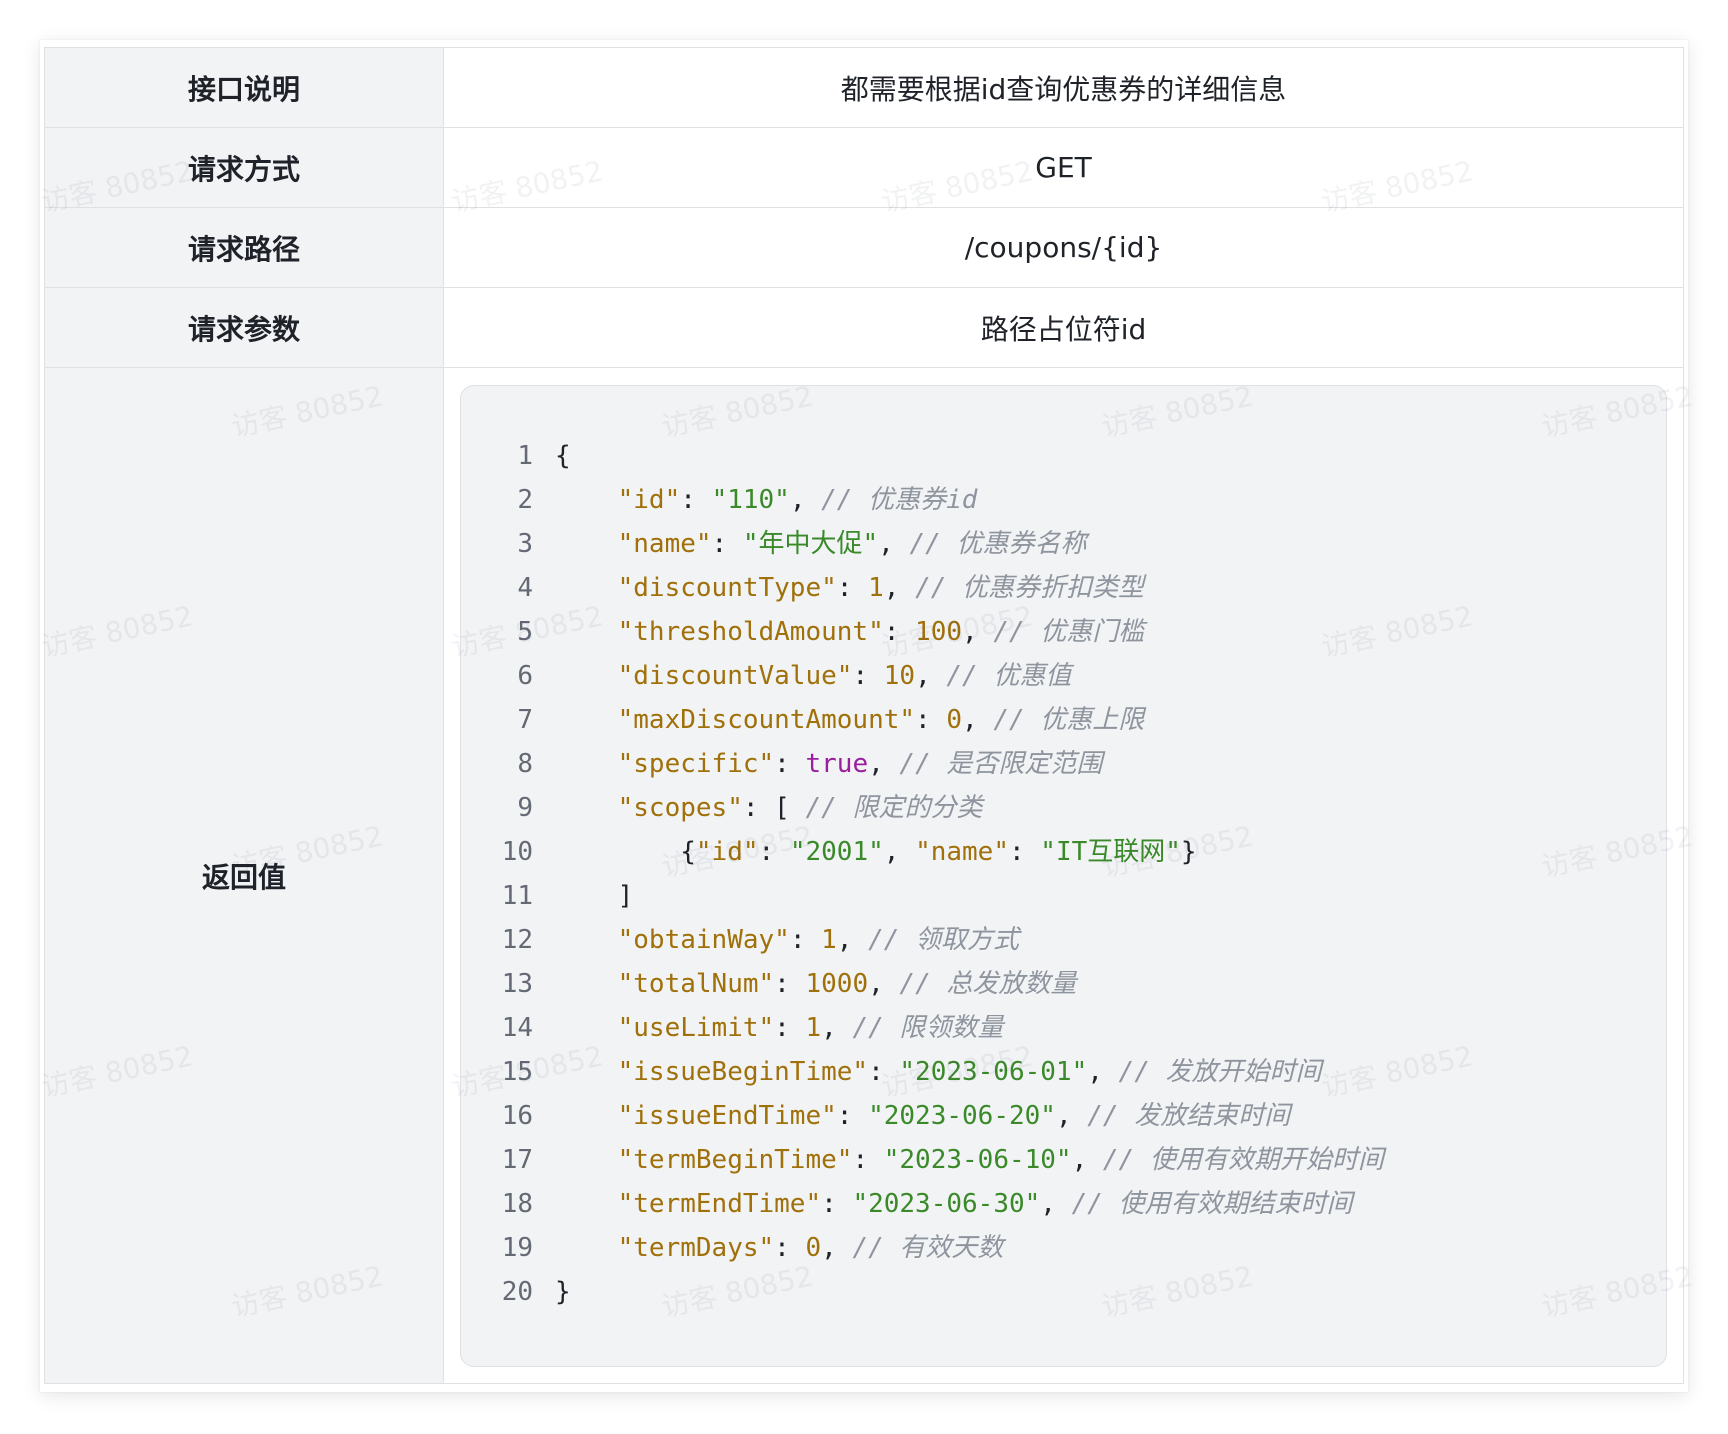  I want to click on code-token: : [, so click(774, 807).